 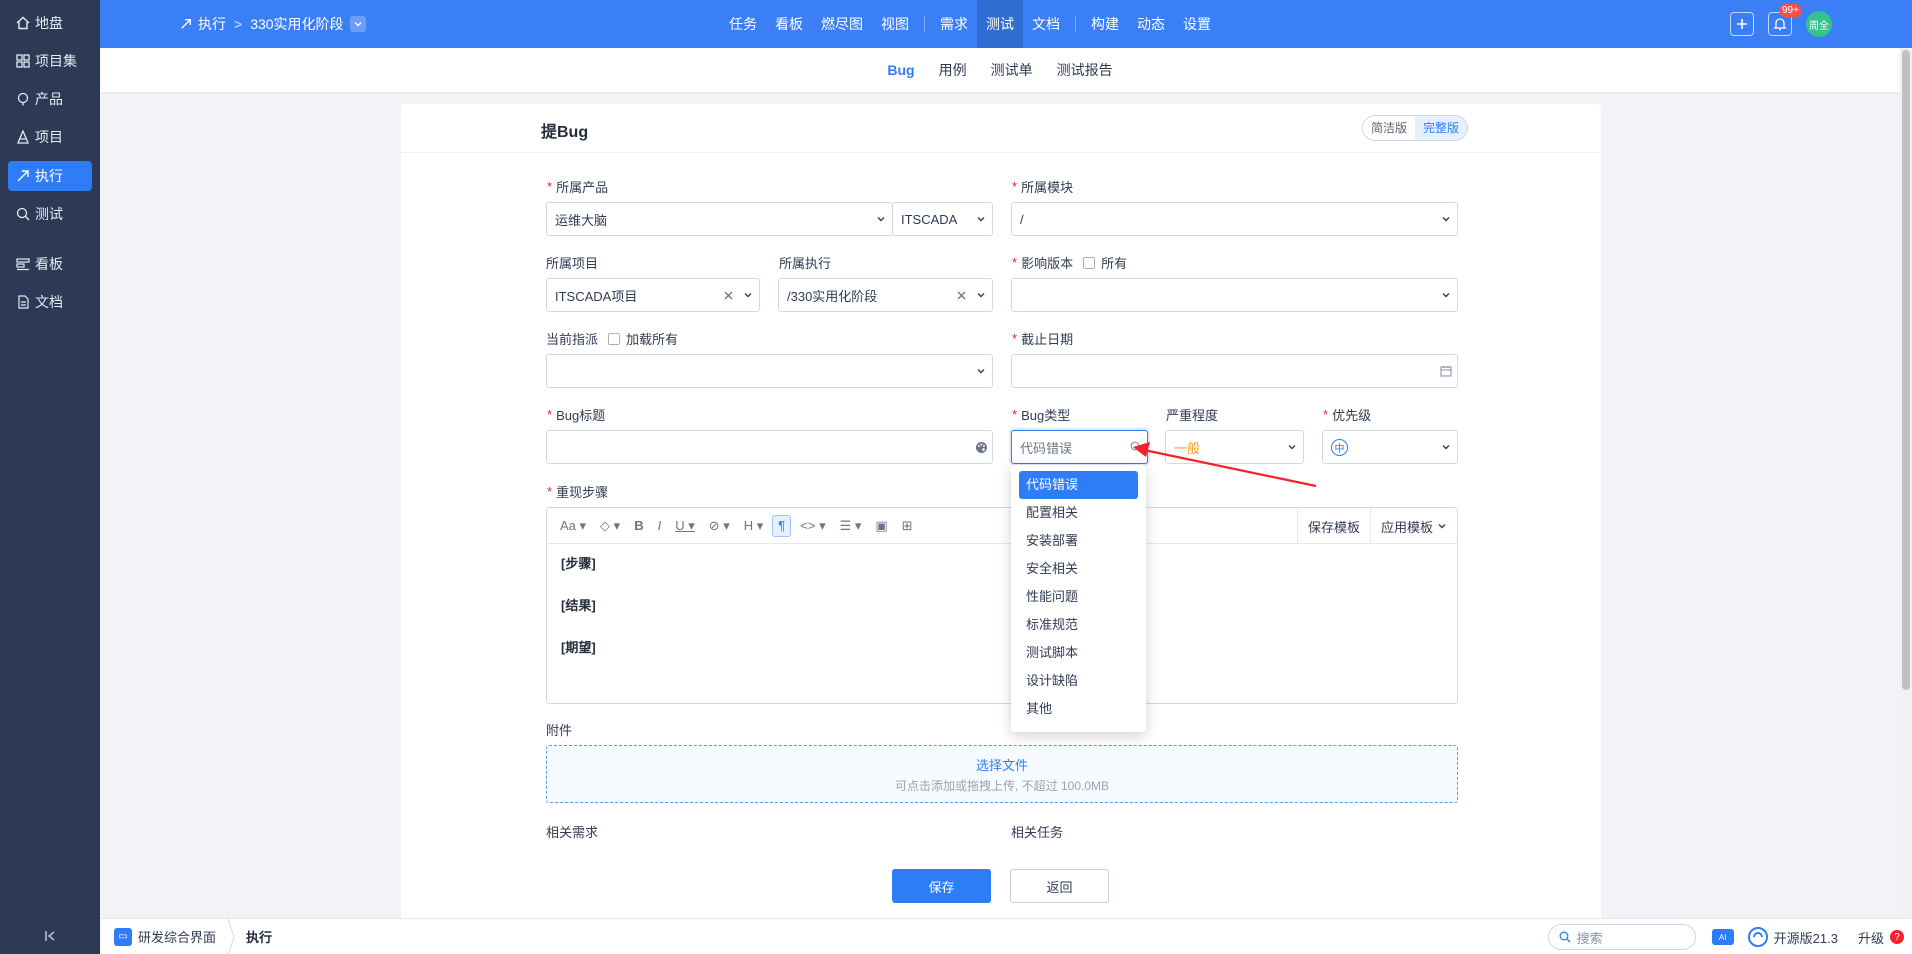 I want to click on image-icon: ▣, so click(x=881, y=526).